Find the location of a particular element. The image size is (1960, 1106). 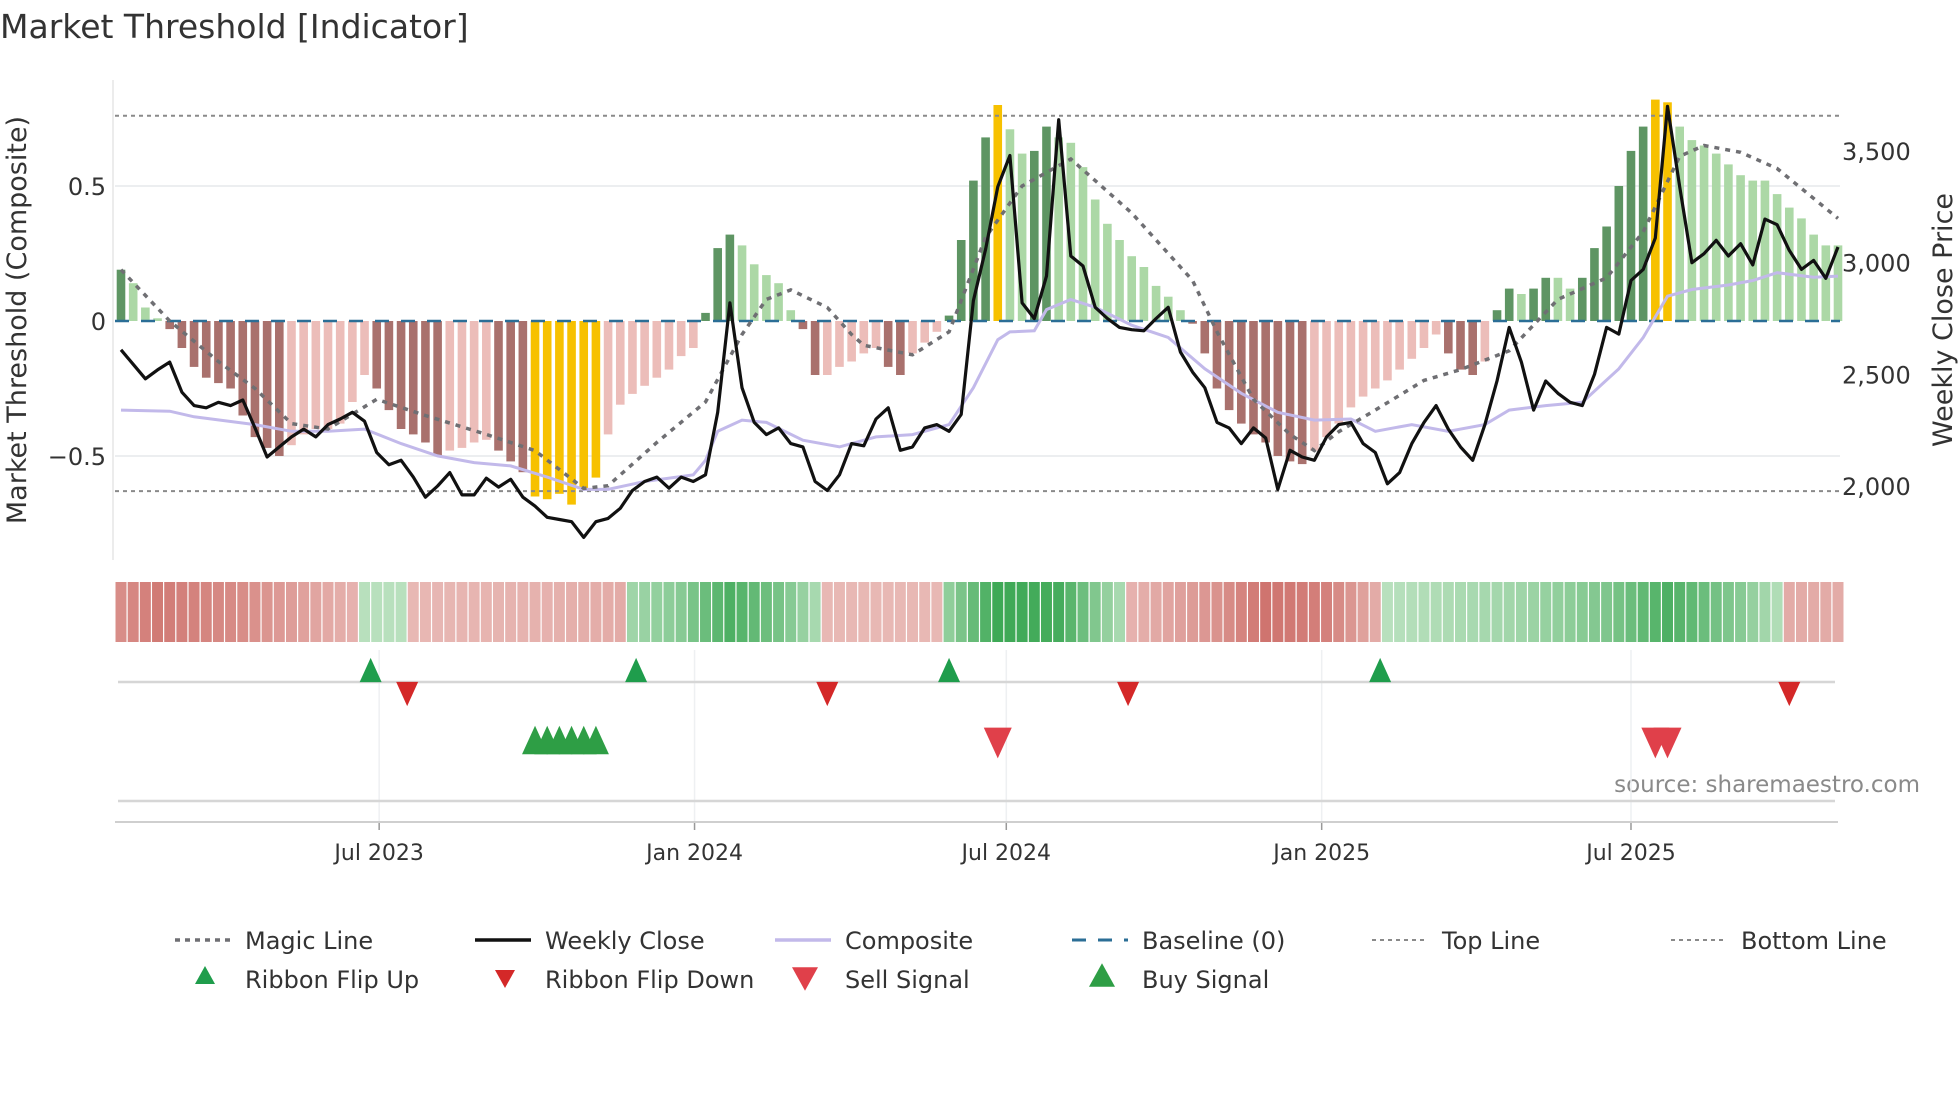

signals is located at coordinates (976, 740).